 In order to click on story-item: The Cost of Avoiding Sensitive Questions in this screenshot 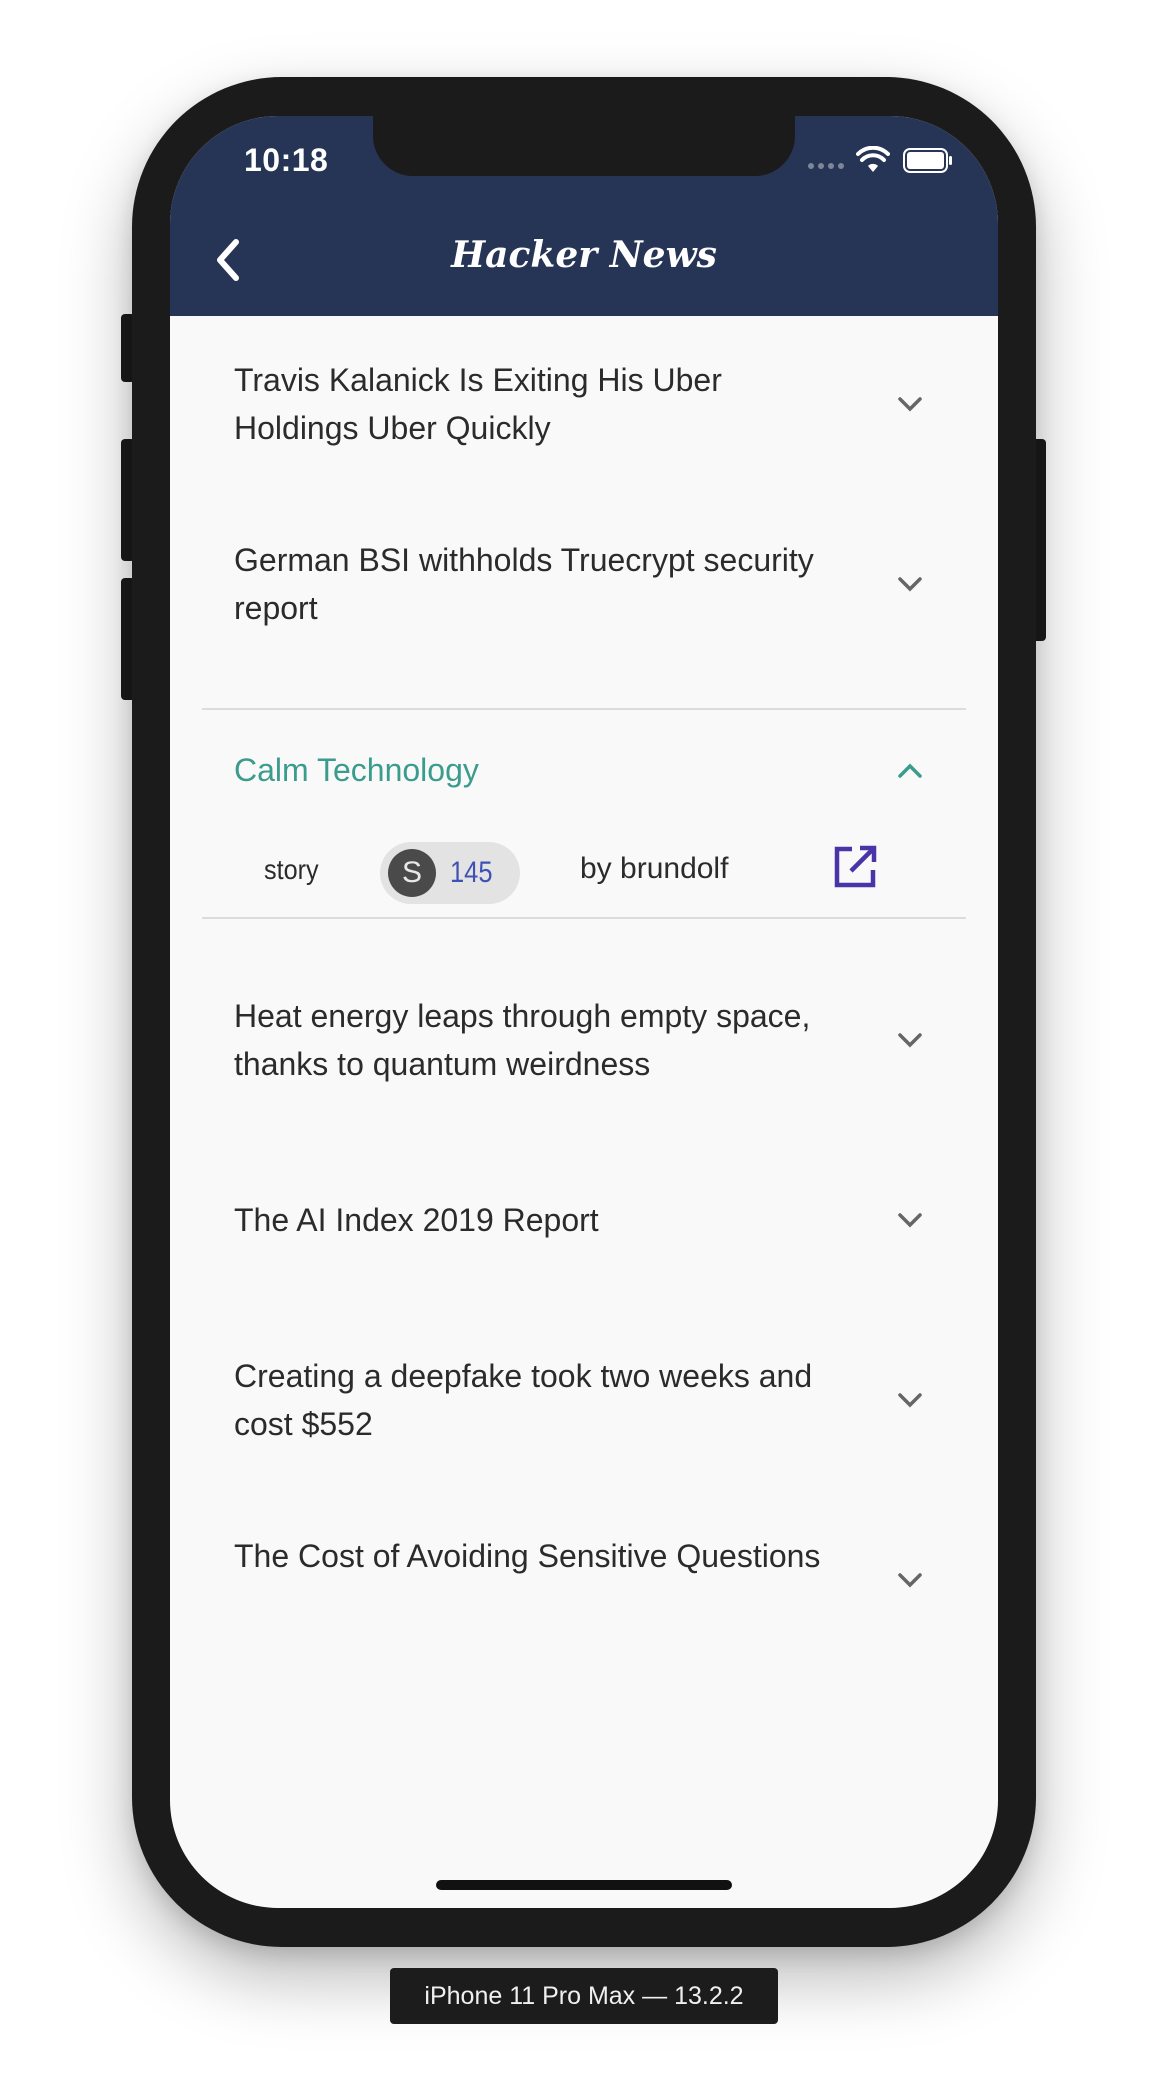, I will do `click(584, 1602)`.